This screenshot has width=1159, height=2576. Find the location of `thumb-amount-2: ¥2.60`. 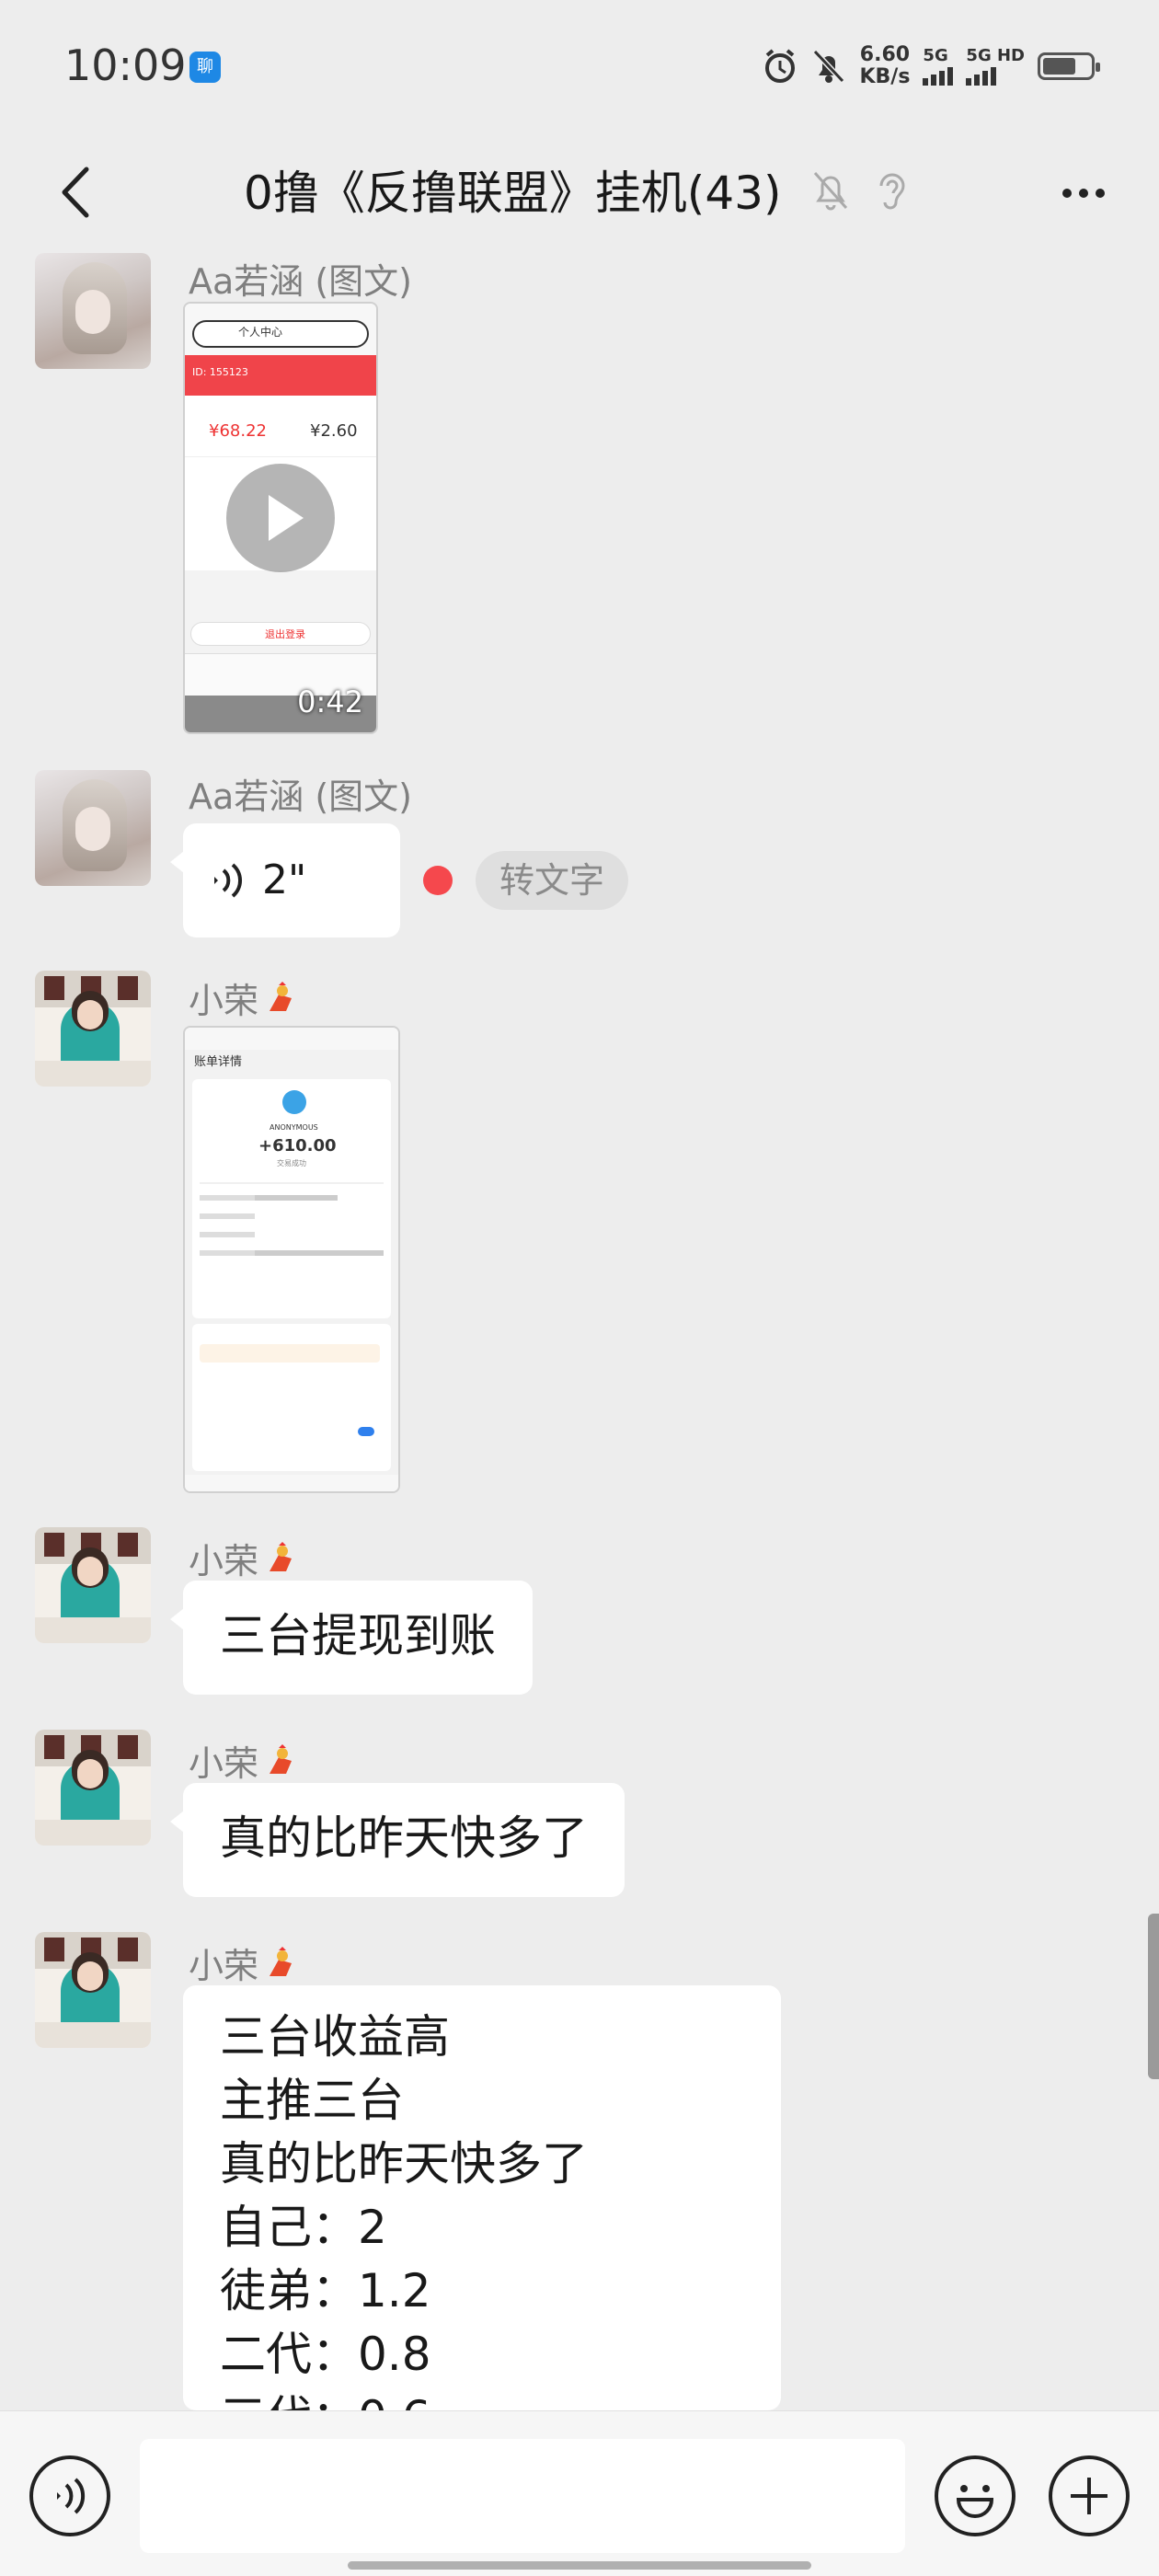

thumb-amount-2: ¥2.60 is located at coordinates (334, 431).